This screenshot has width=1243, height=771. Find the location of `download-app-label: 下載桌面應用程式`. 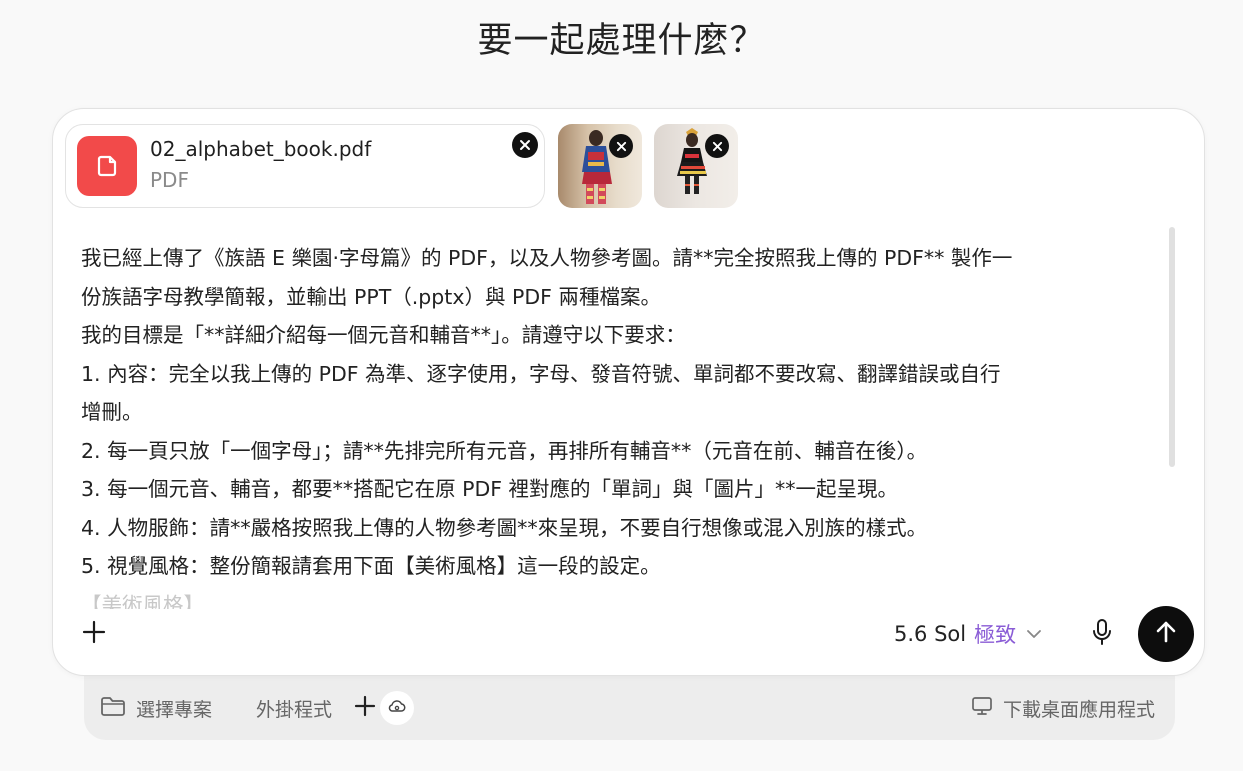

download-app-label: 下載桌面應用程式 is located at coordinates (1078, 709).